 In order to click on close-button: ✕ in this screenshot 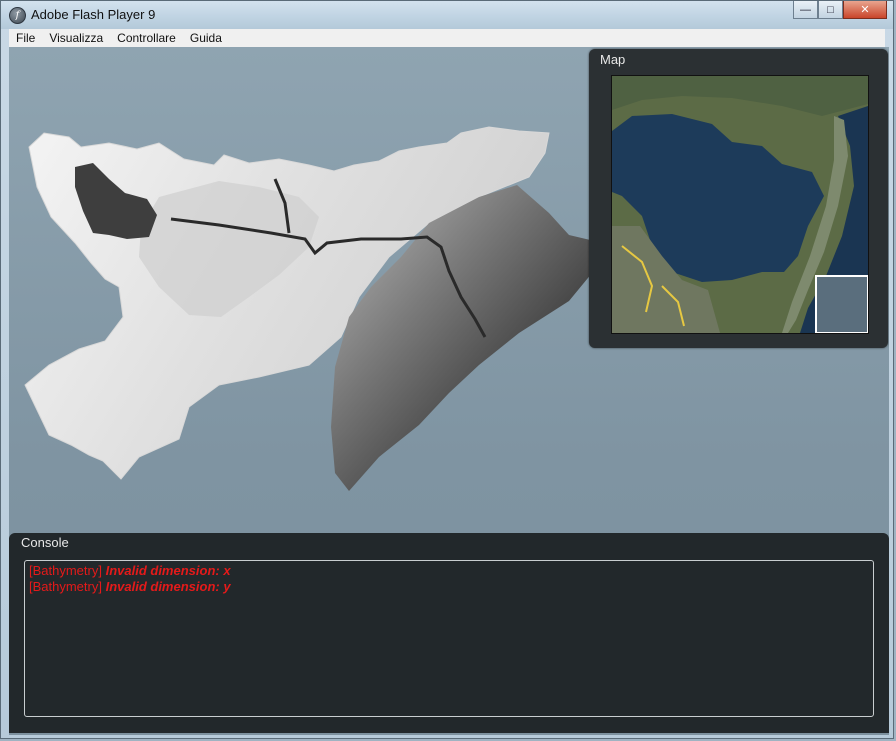, I will do `click(865, 10)`.